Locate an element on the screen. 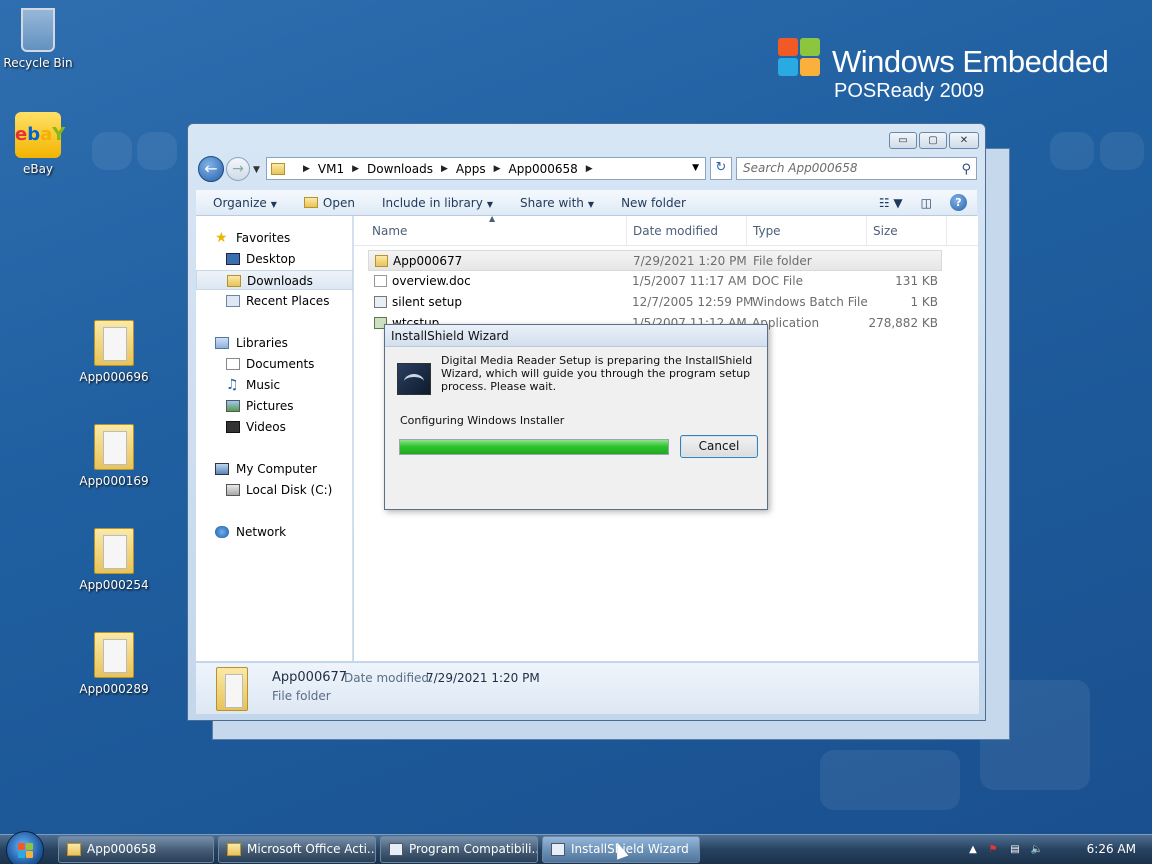 This screenshot has height=864, width=1152. nav-recent-places: Recent Places is located at coordinates (274, 301).